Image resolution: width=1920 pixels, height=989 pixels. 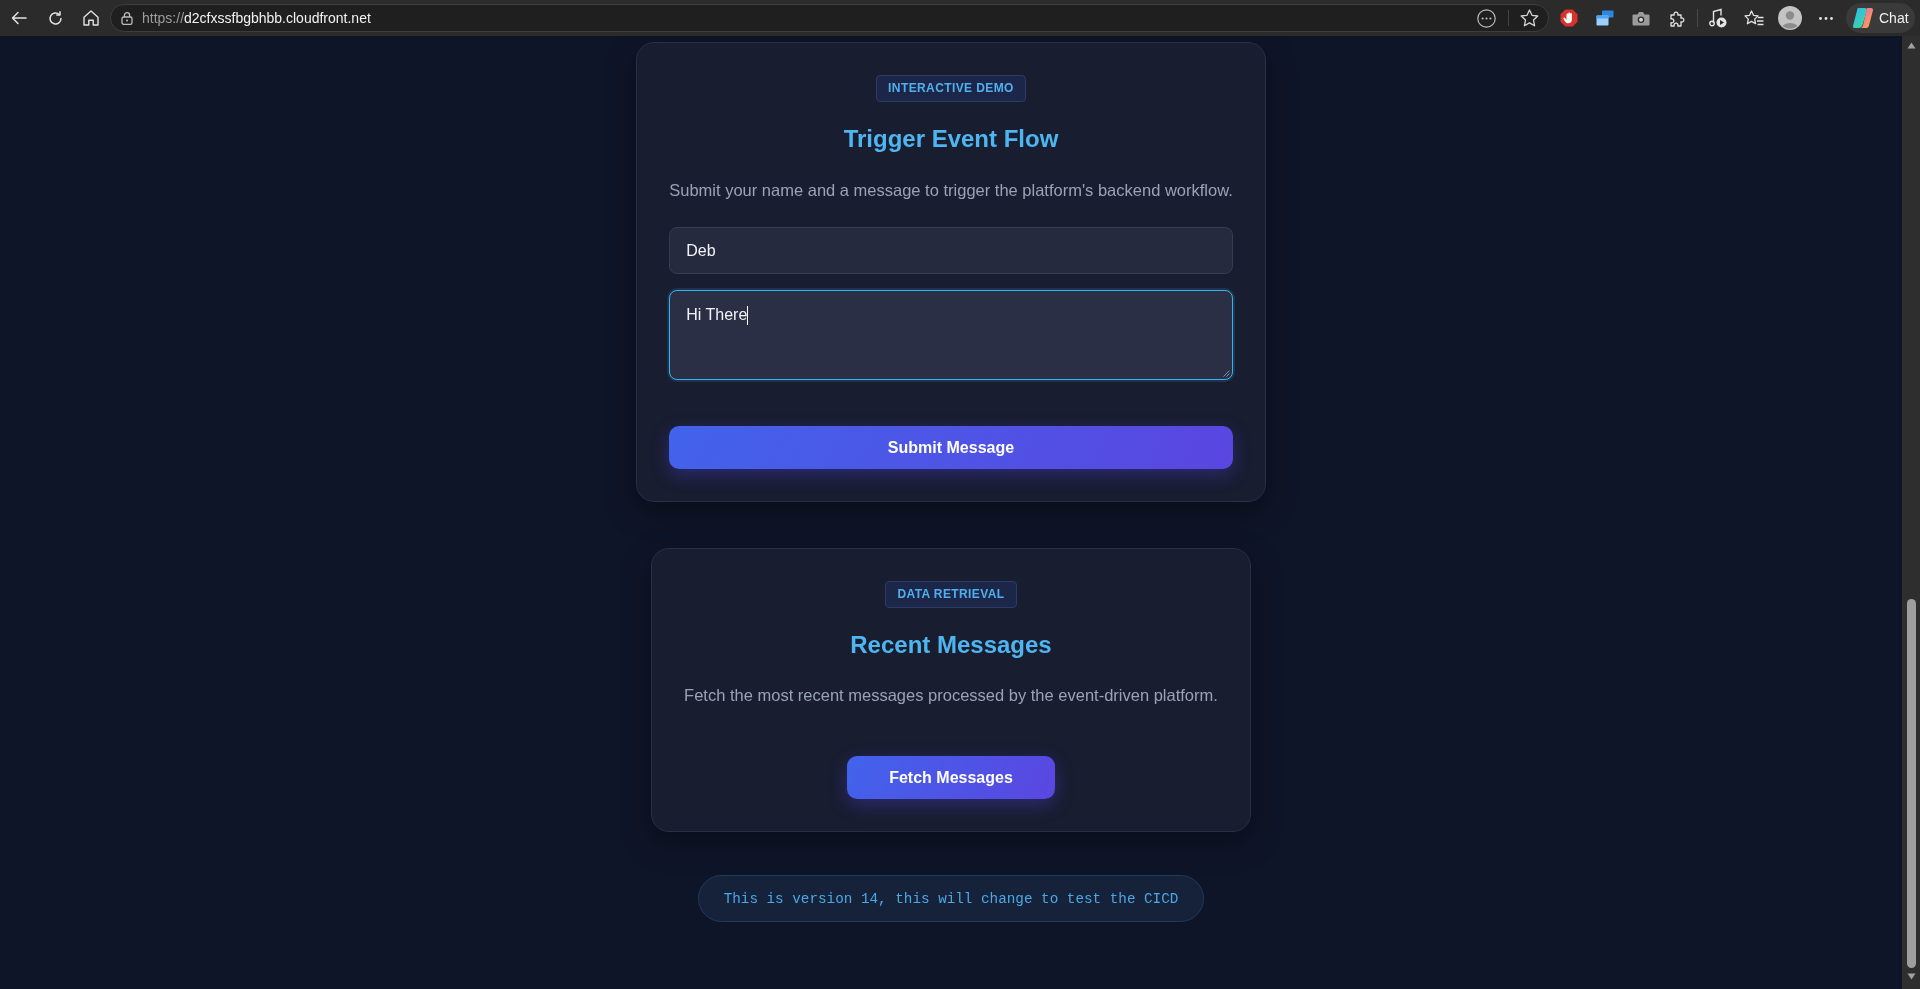 I want to click on lock-icon, so click(x=127, y=18).